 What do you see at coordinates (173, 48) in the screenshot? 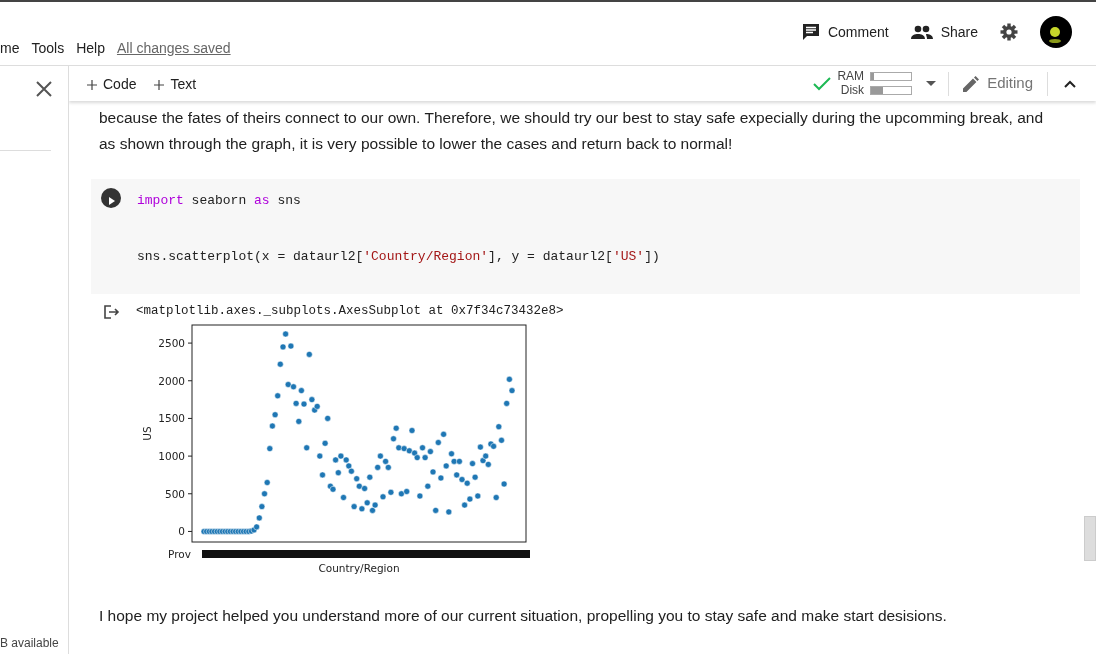
I see `save-status-link: All changes saved` at bounding box center [173, 48].